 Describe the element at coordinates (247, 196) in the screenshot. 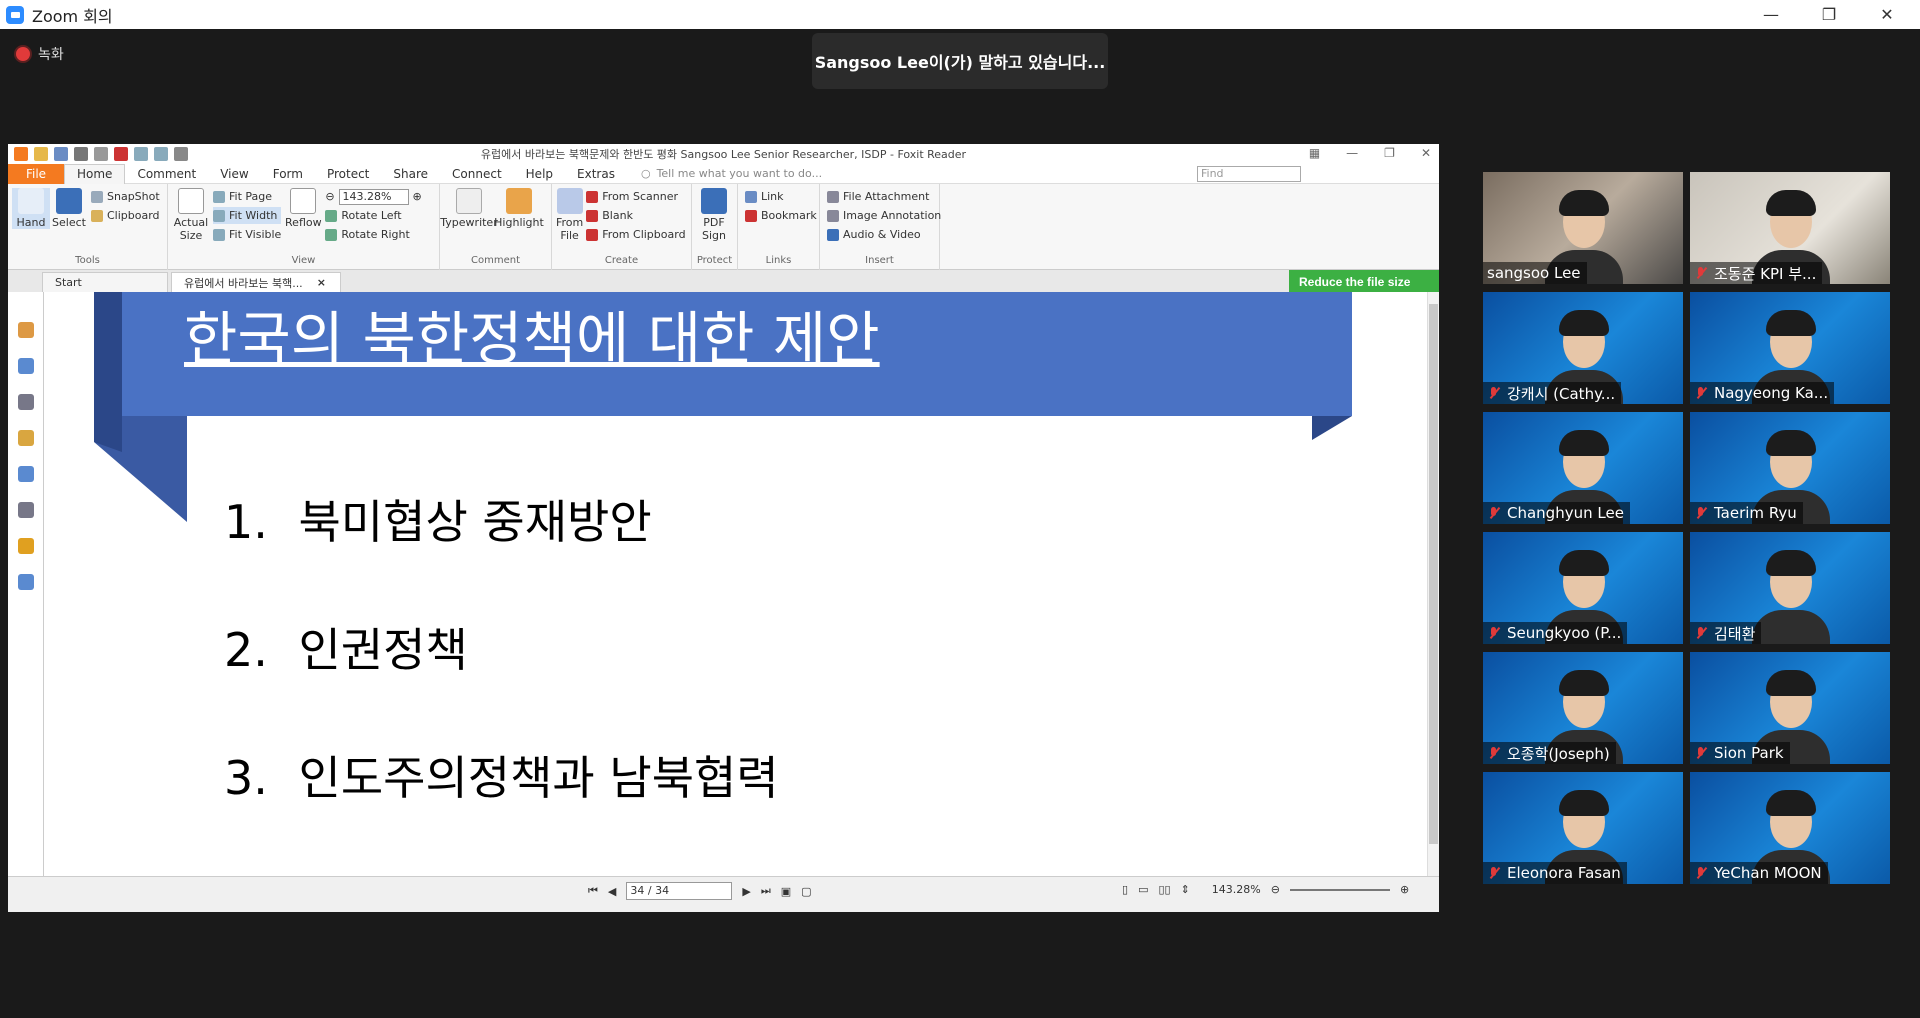

I see `fit-page-button: Fit Page` at that location.